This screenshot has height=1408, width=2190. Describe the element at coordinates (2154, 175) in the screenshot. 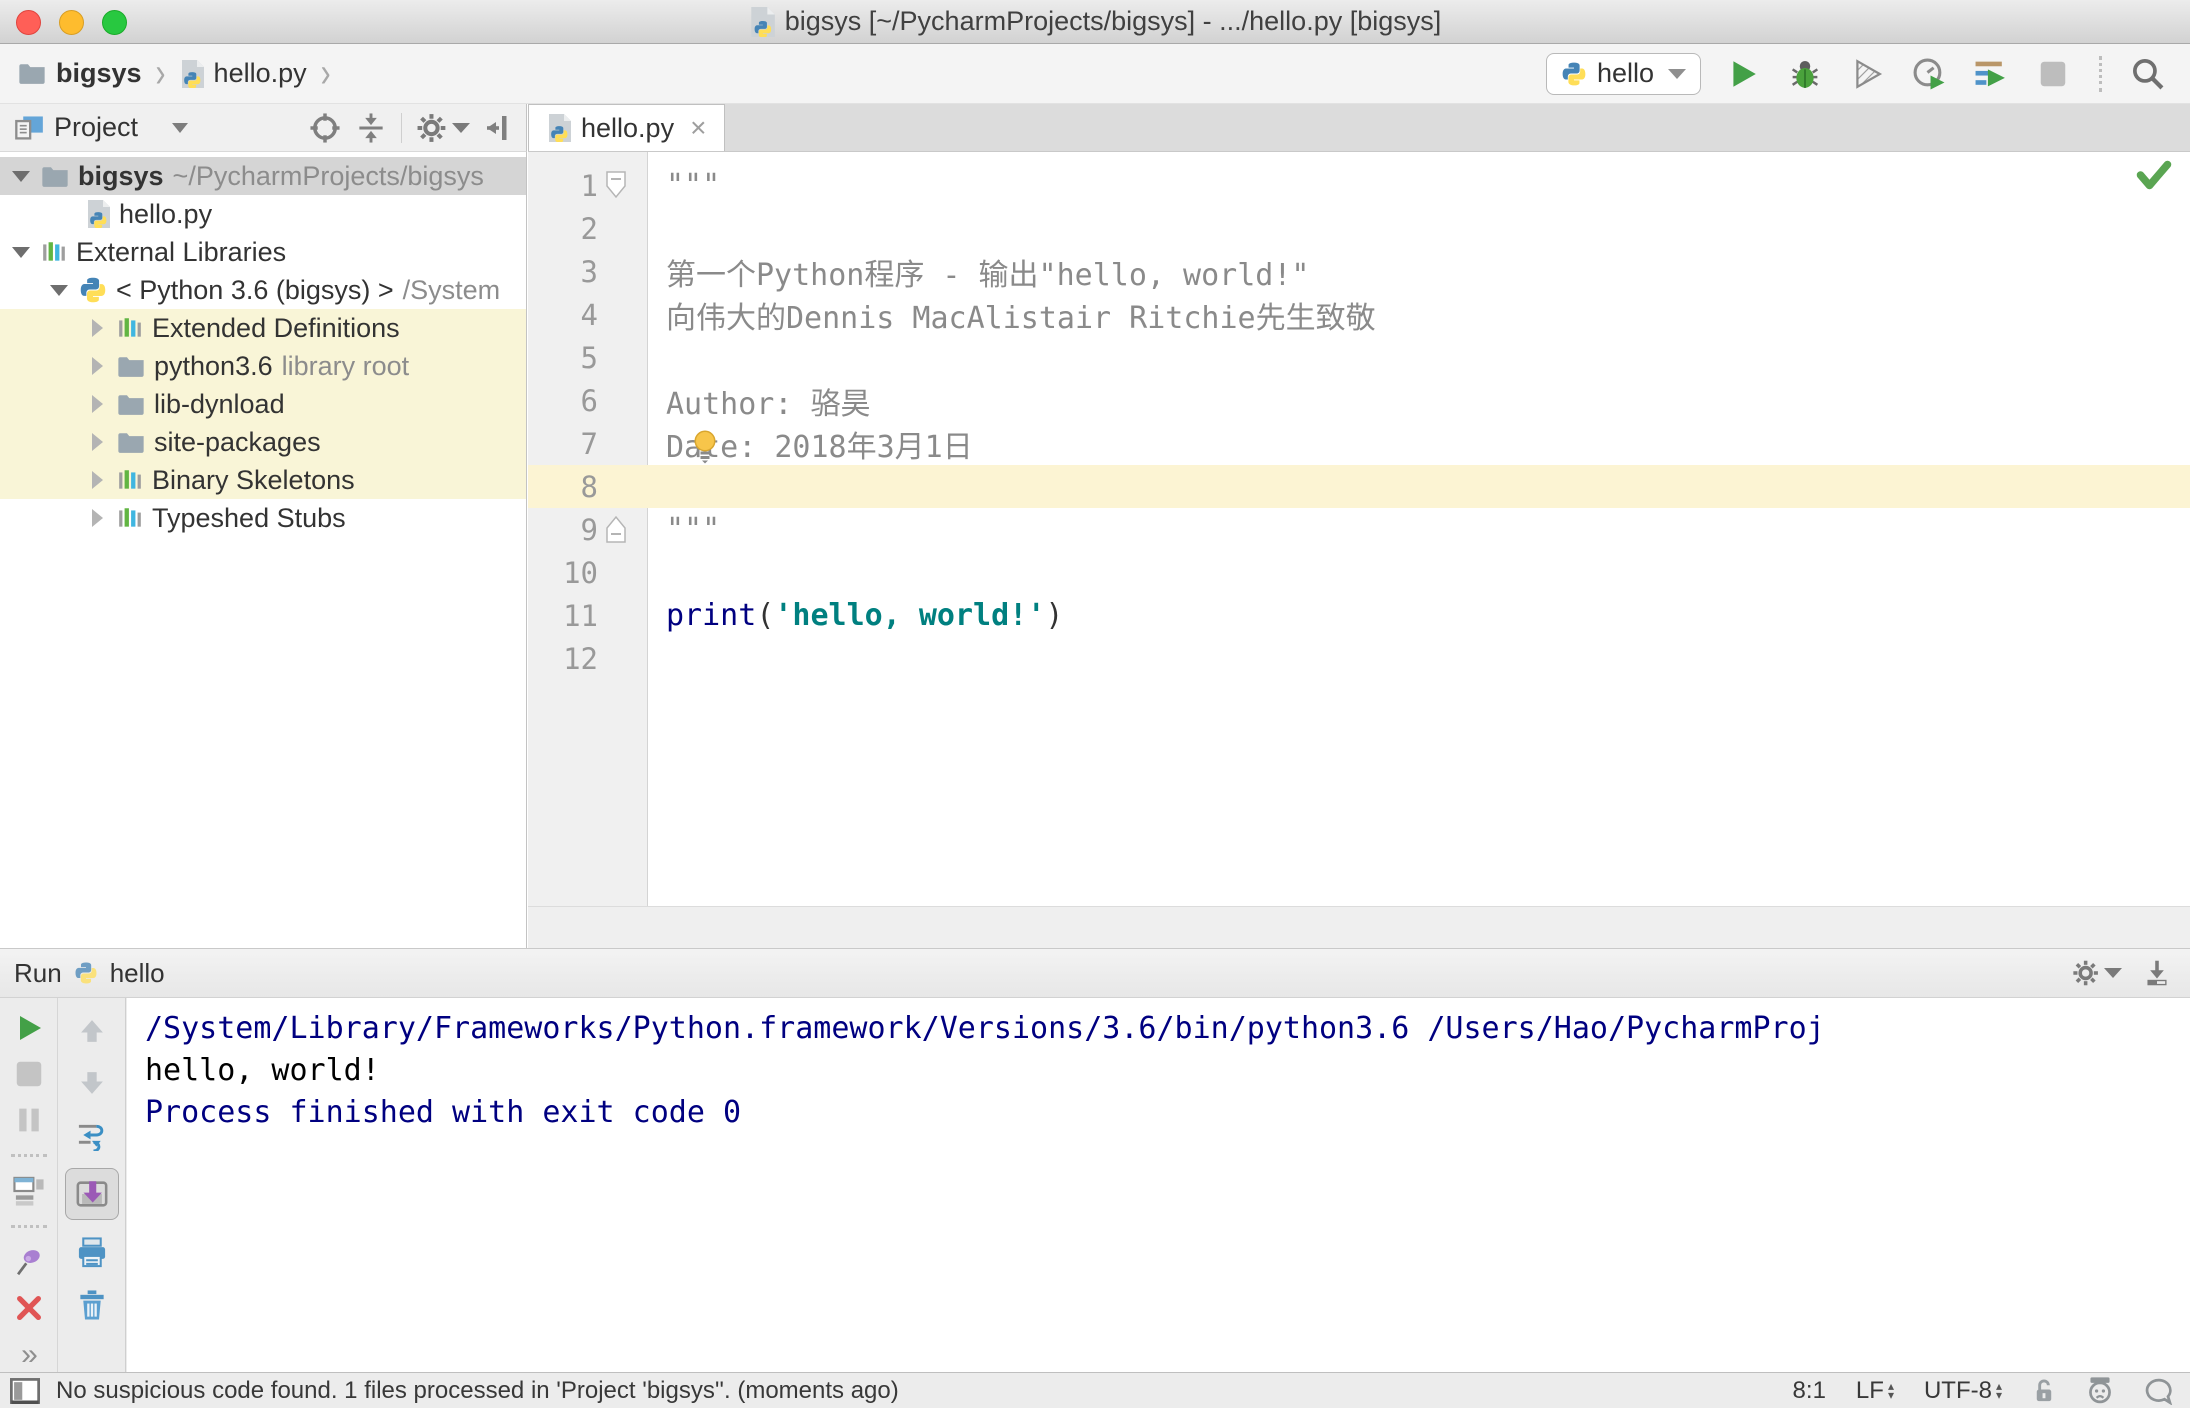

I see `inspections-ok-icon` at that location.